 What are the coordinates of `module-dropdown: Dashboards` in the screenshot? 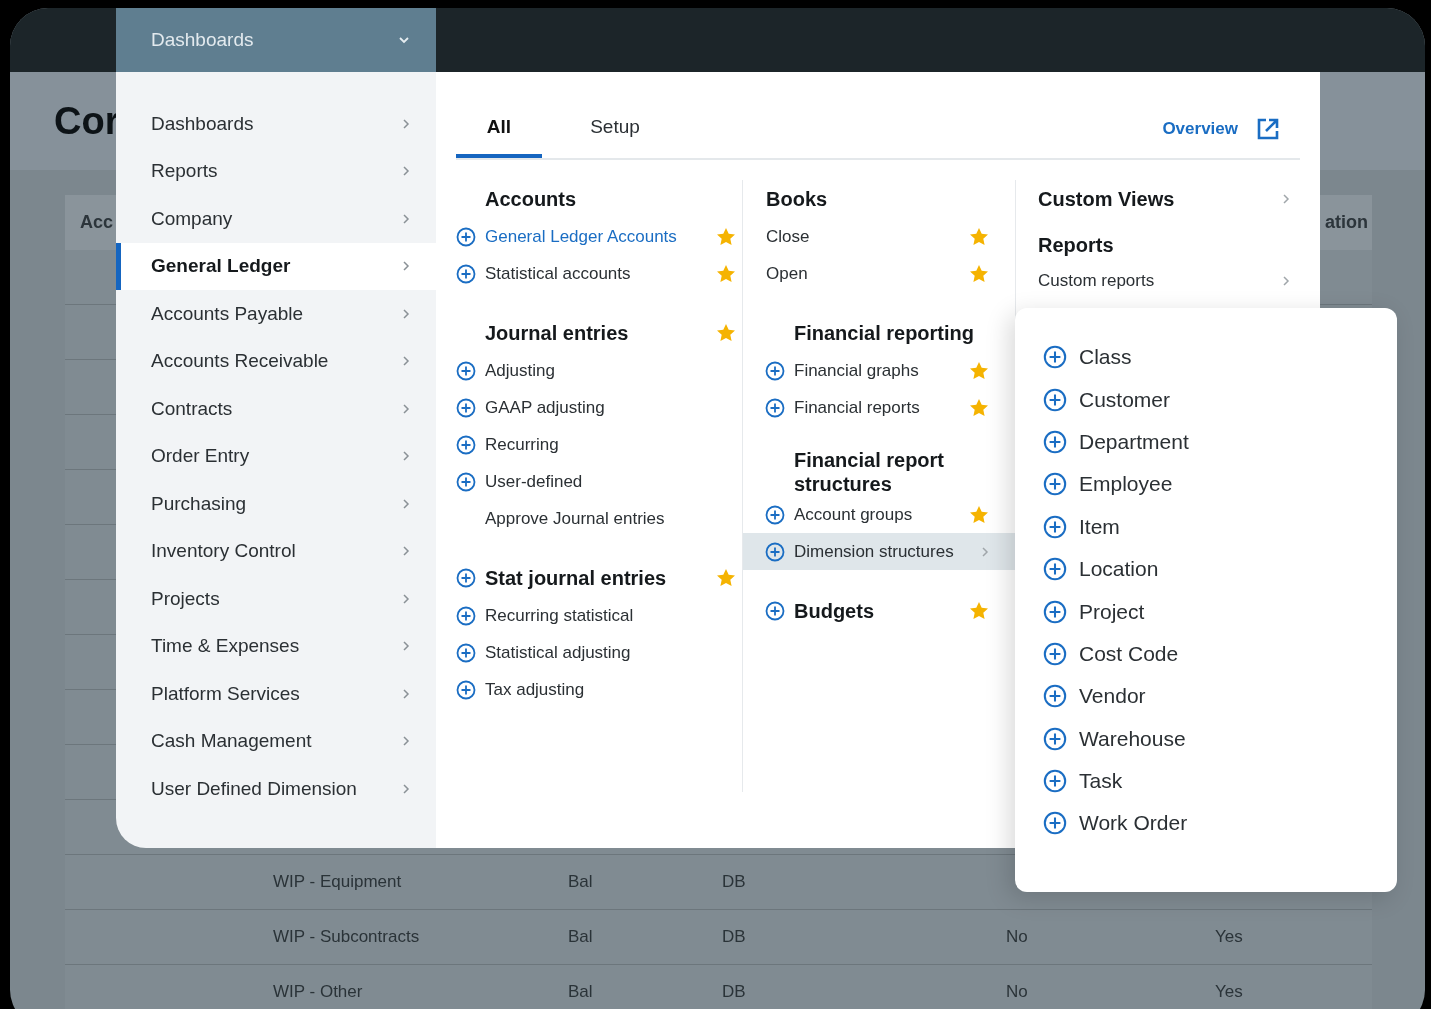 It's located at (276, 40).